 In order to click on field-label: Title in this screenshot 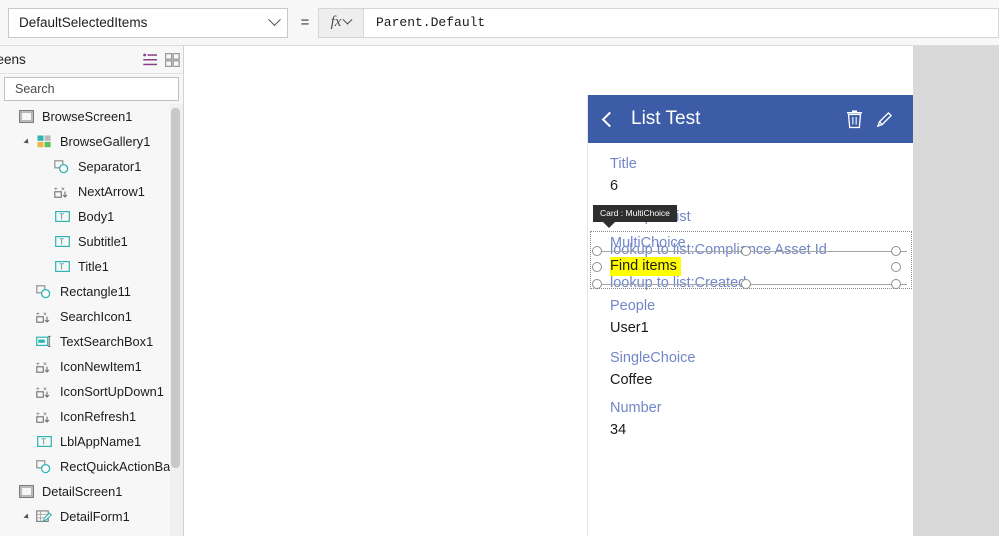, I will do `click(623, 164)`.